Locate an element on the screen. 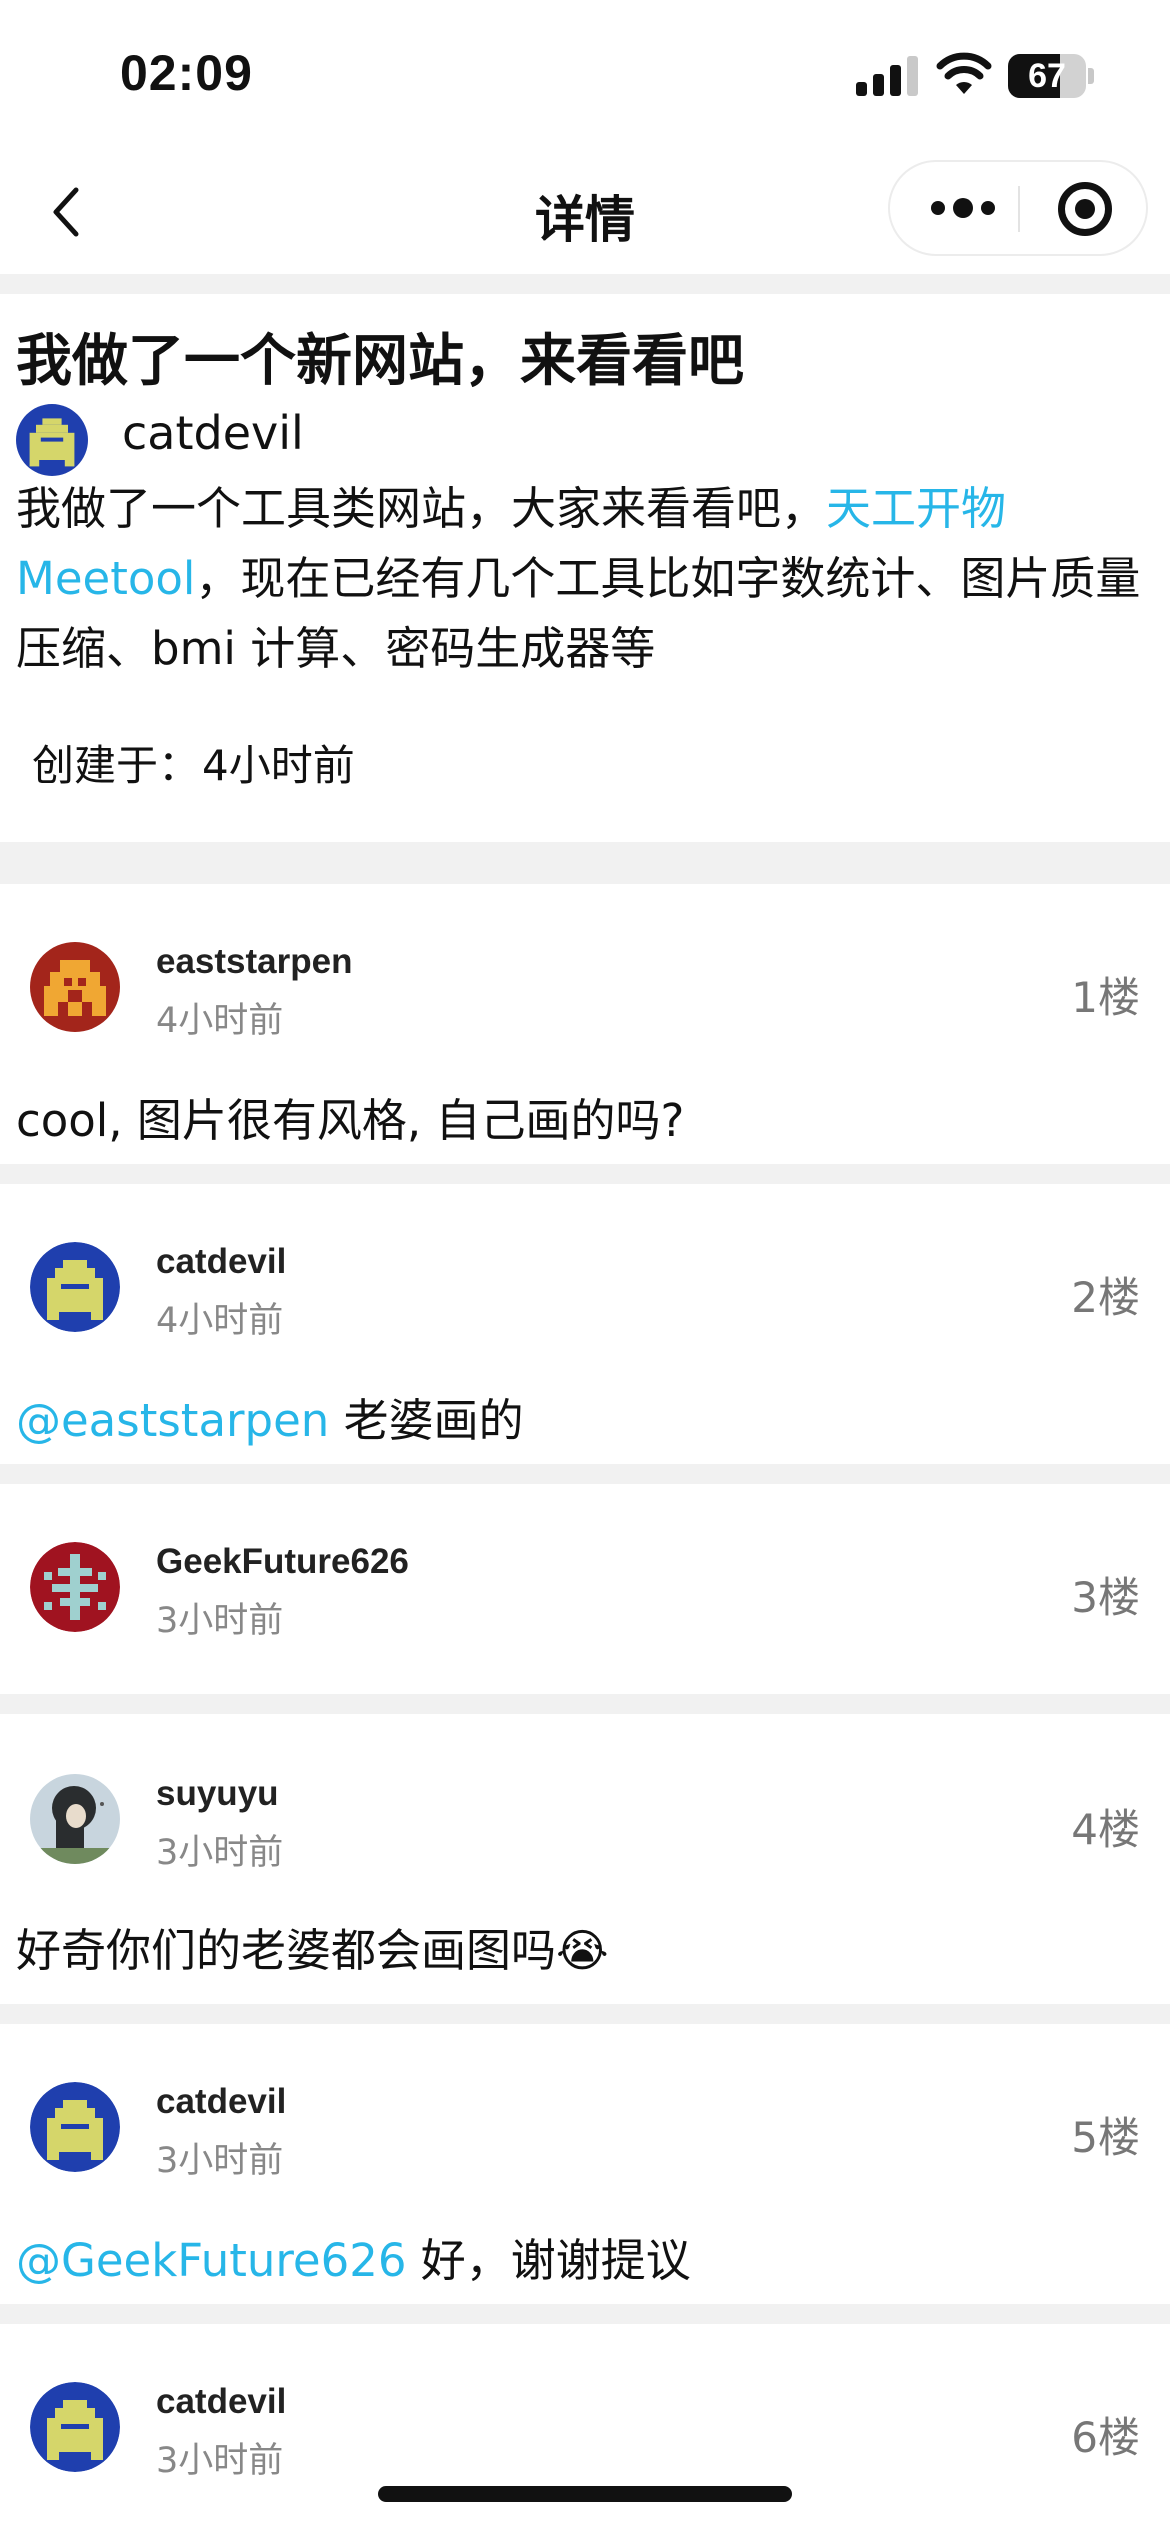 The height and width of the screenshot is (2532, 1170). mini-program-capsule is located at coordinates (1018, 208).